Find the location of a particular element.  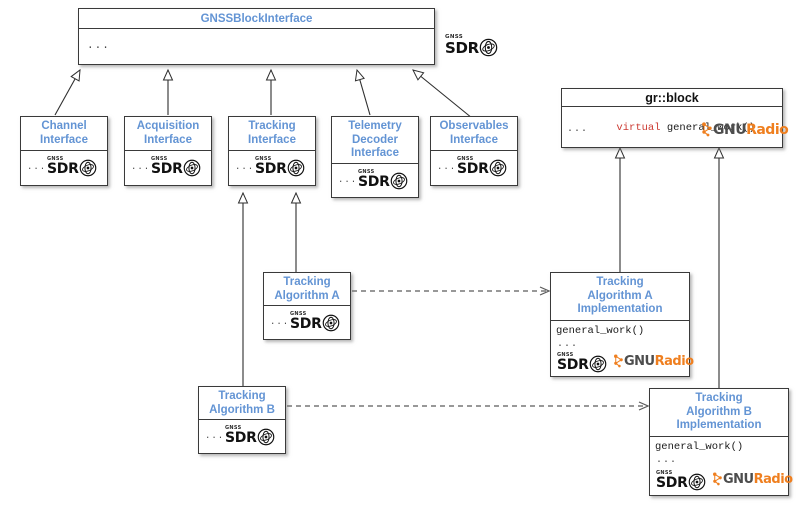

node-title: Tracking Interface is located at coordinates (272, 134).